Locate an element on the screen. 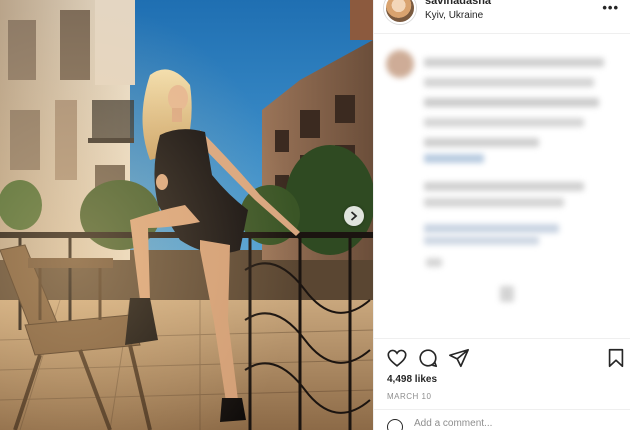 The image size is (630, 430). avatar is located at coordinates (400, 12).